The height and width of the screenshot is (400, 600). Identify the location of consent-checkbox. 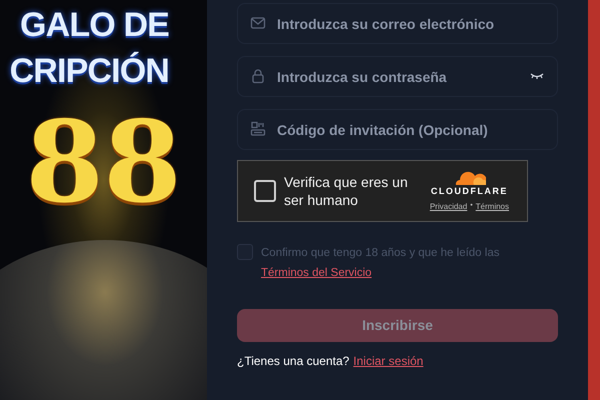
(245, 252).